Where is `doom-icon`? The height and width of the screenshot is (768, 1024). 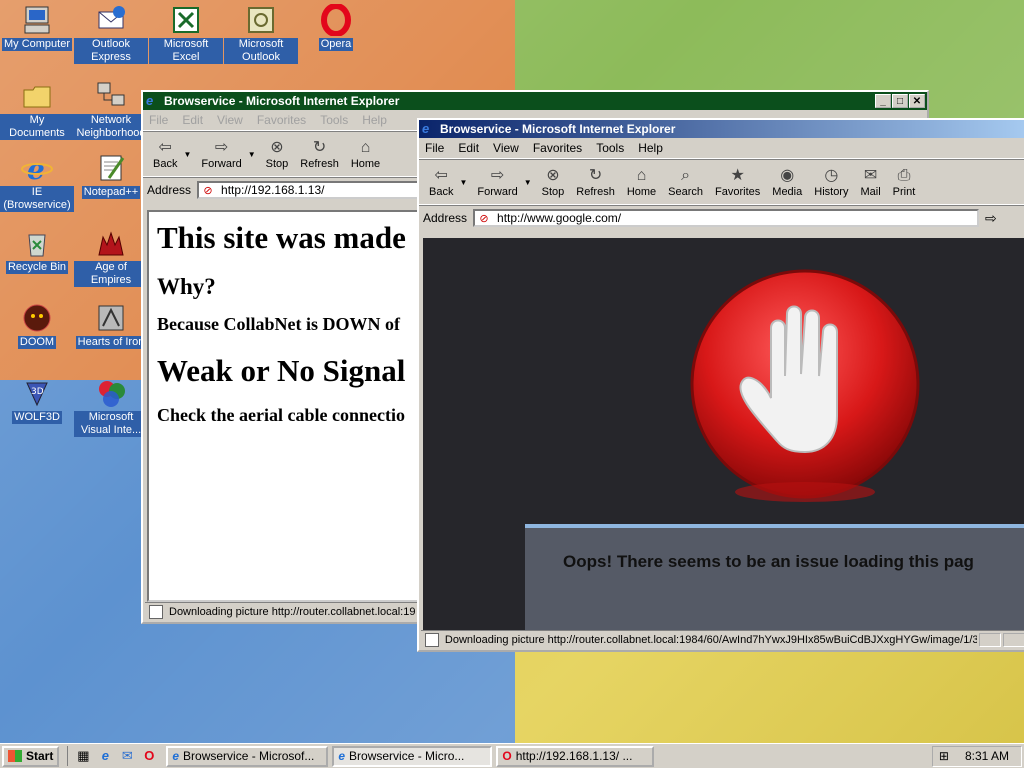
doom-icon is located at coordinates (37, 318).